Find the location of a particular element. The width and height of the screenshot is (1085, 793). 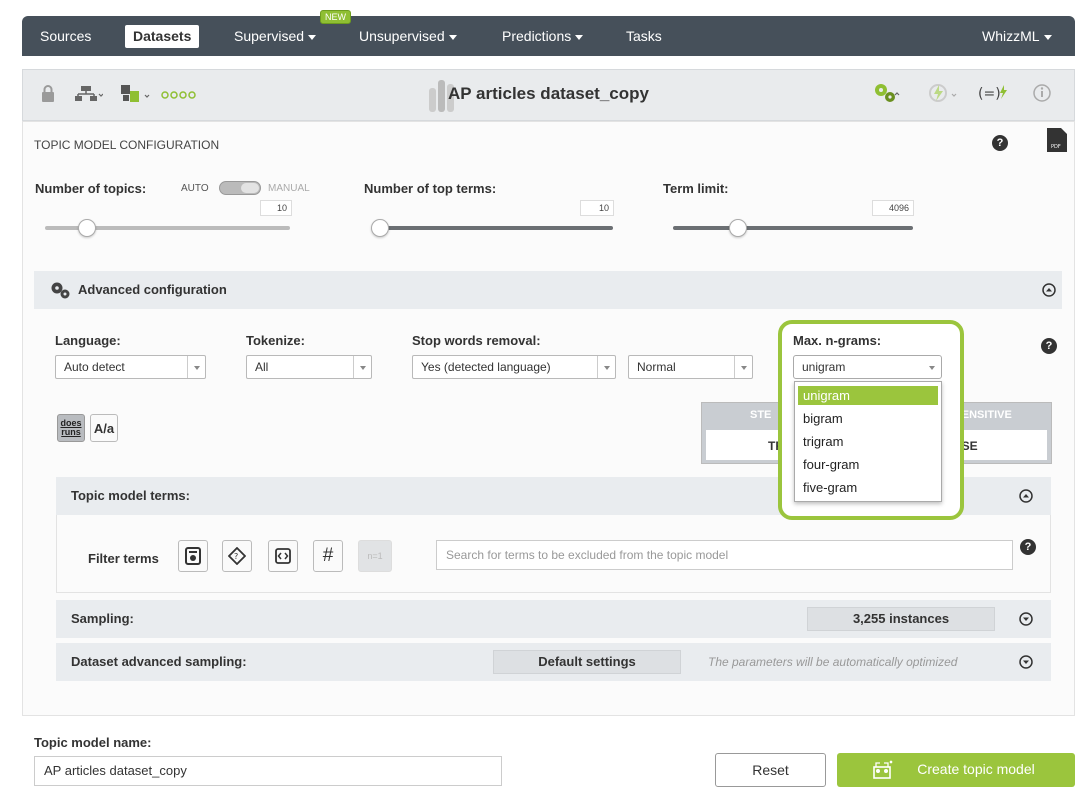

ngrams-option: unigram is located at coordinates (868, 395).